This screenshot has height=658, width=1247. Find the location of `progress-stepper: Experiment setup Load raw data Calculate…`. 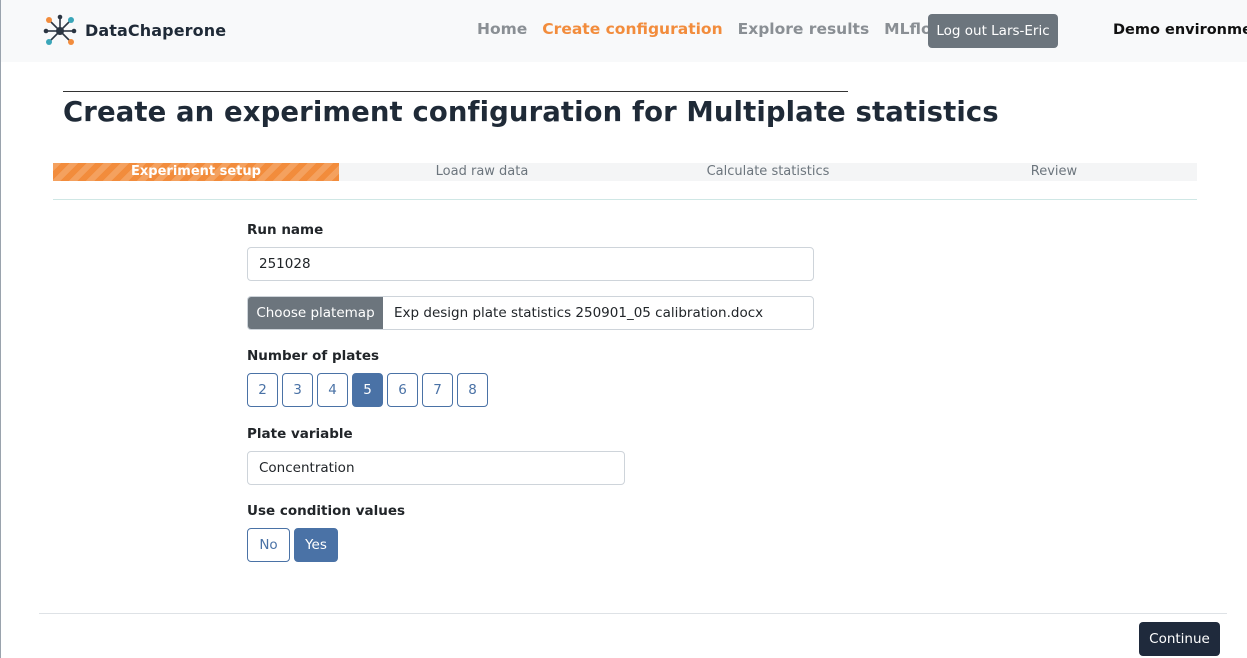

progress-stepper: Experiment setup Load raw data Calculate… is located at coordinates (625, 172).